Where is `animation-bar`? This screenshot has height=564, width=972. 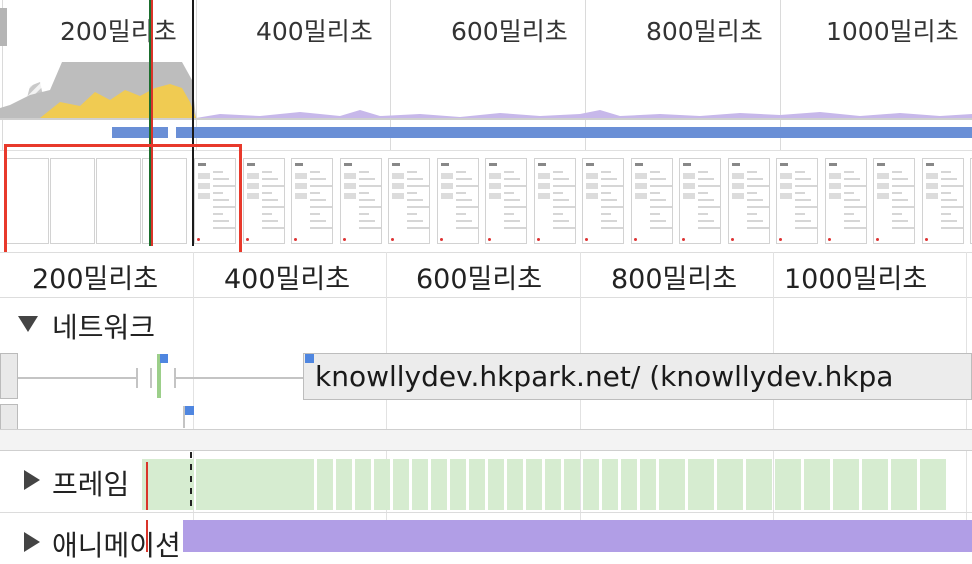 animation-bar is located at coordinates (577, 536).